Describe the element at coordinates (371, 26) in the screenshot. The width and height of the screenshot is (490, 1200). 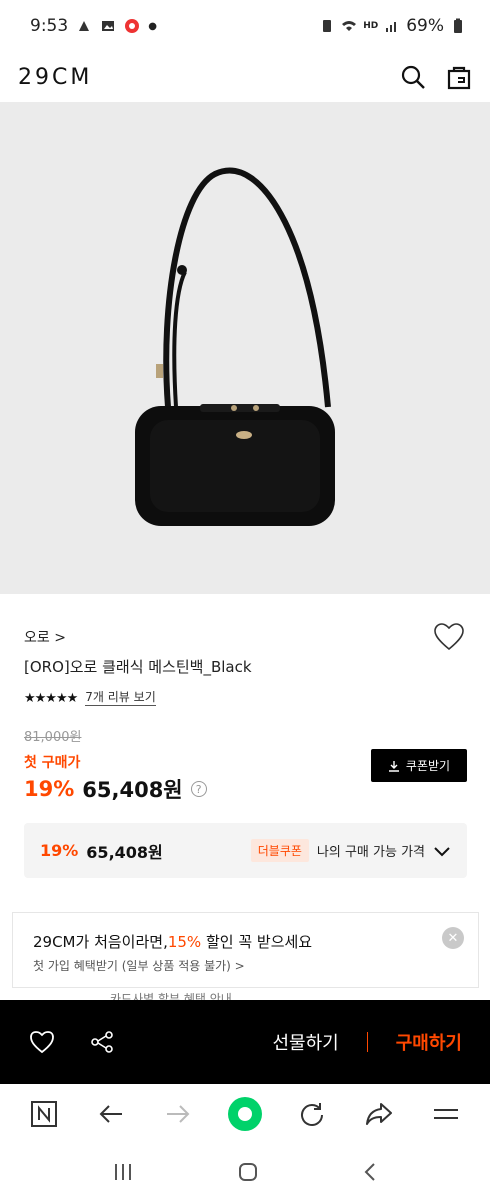
I see `network-label: HD` at that location.